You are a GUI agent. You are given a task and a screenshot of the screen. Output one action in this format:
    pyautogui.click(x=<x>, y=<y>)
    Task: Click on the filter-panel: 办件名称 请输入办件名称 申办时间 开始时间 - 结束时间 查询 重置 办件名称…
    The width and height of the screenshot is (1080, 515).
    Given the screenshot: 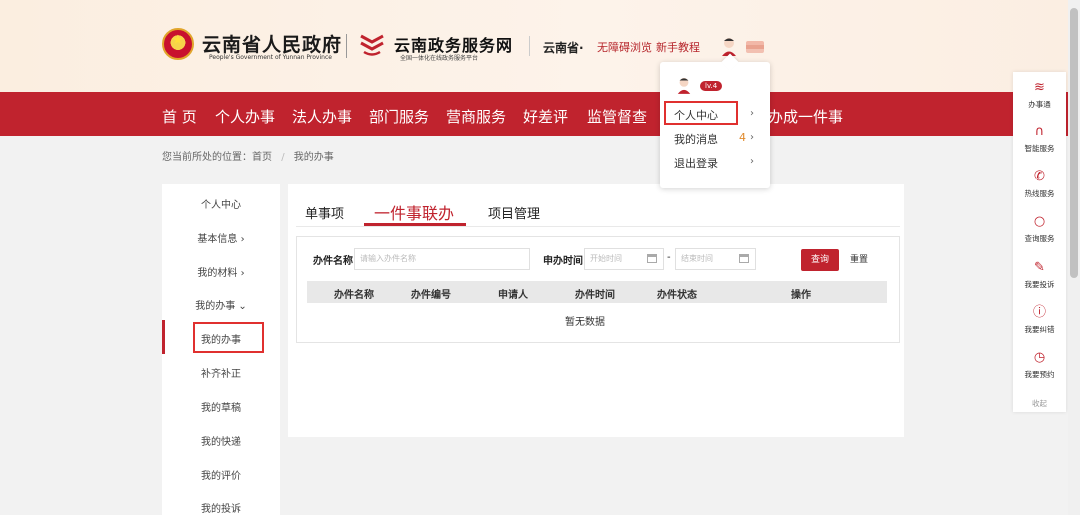 What is the action you would take?
    pyautogui.click(x=598, y=289)
    